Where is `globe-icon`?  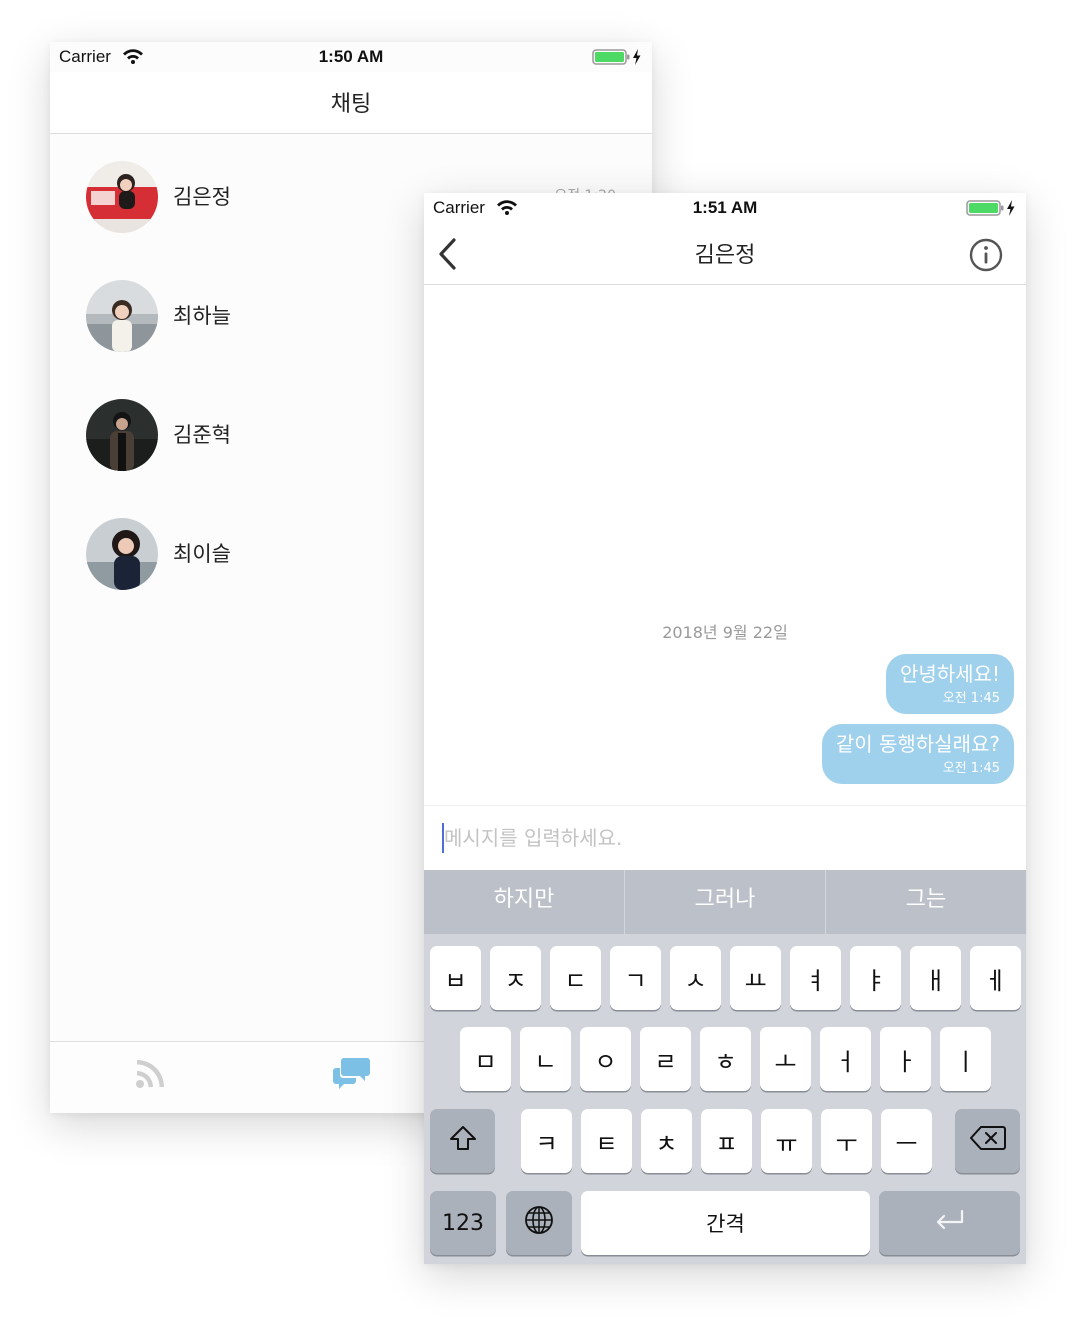 globe-icon is located at coordinates (539, 1223).